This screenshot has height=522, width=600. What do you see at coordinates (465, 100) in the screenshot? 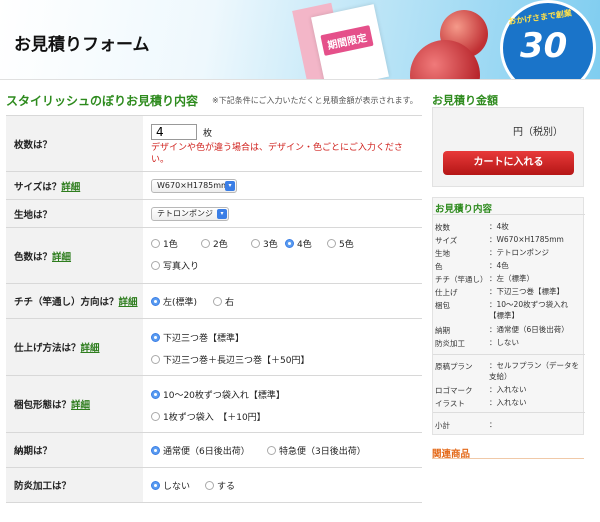
I see `price-section-title: お見積り金額` at bounding box center [465, 100].